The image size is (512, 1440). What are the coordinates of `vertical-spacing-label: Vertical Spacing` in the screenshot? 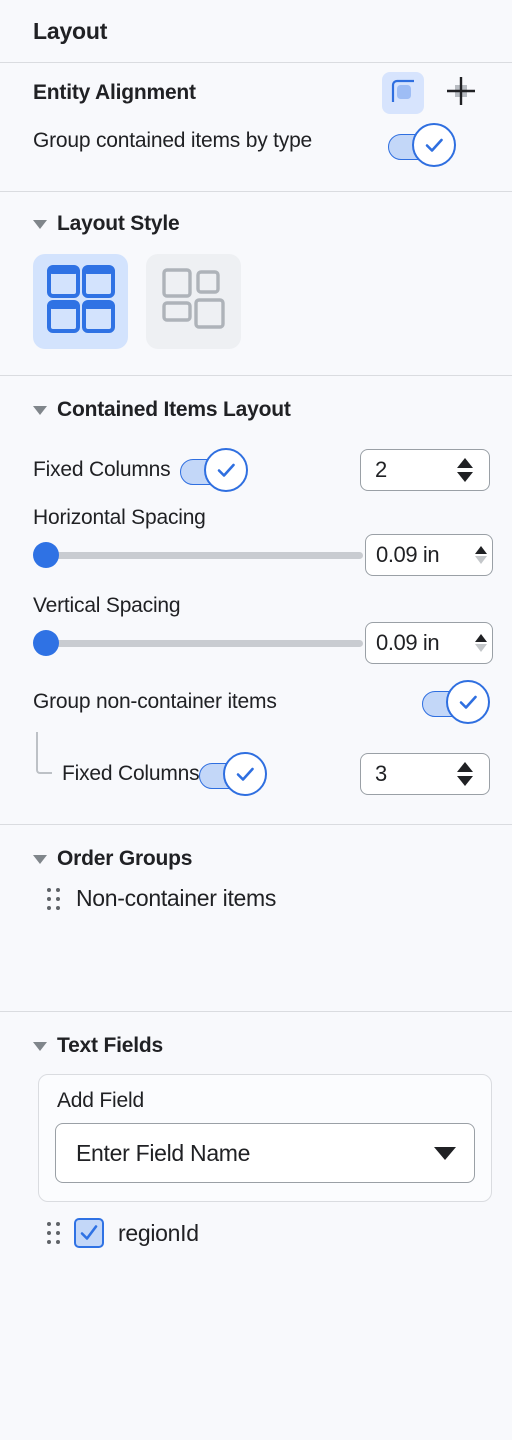 It's located at (107, 605).